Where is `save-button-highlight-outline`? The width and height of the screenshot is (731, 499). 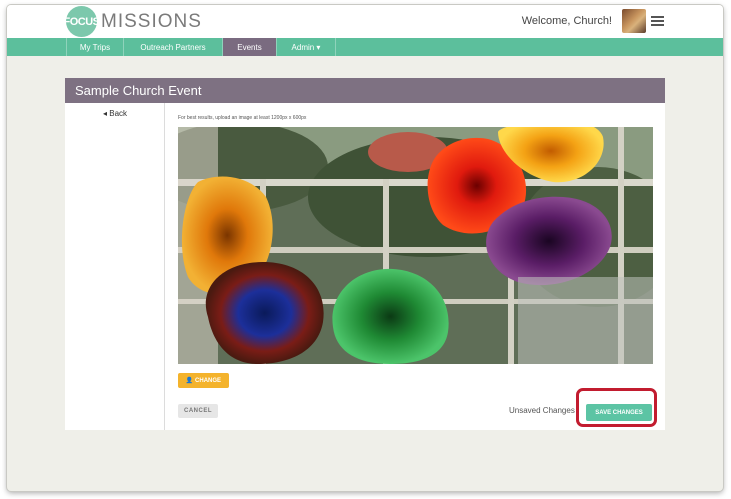
save-button-highlight-outline is located at coordinates (616, 407).